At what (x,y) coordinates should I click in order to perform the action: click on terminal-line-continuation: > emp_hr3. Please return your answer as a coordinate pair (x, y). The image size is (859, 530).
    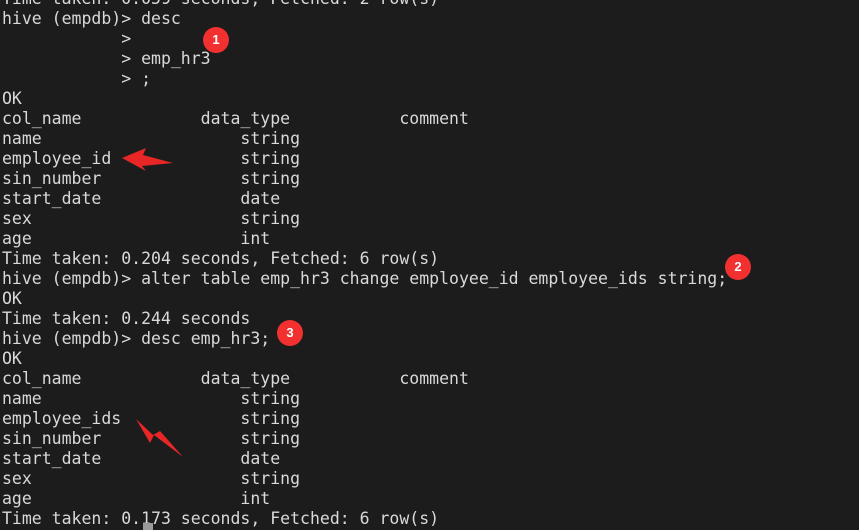
    Looking at the image, I should click on (106, 58).